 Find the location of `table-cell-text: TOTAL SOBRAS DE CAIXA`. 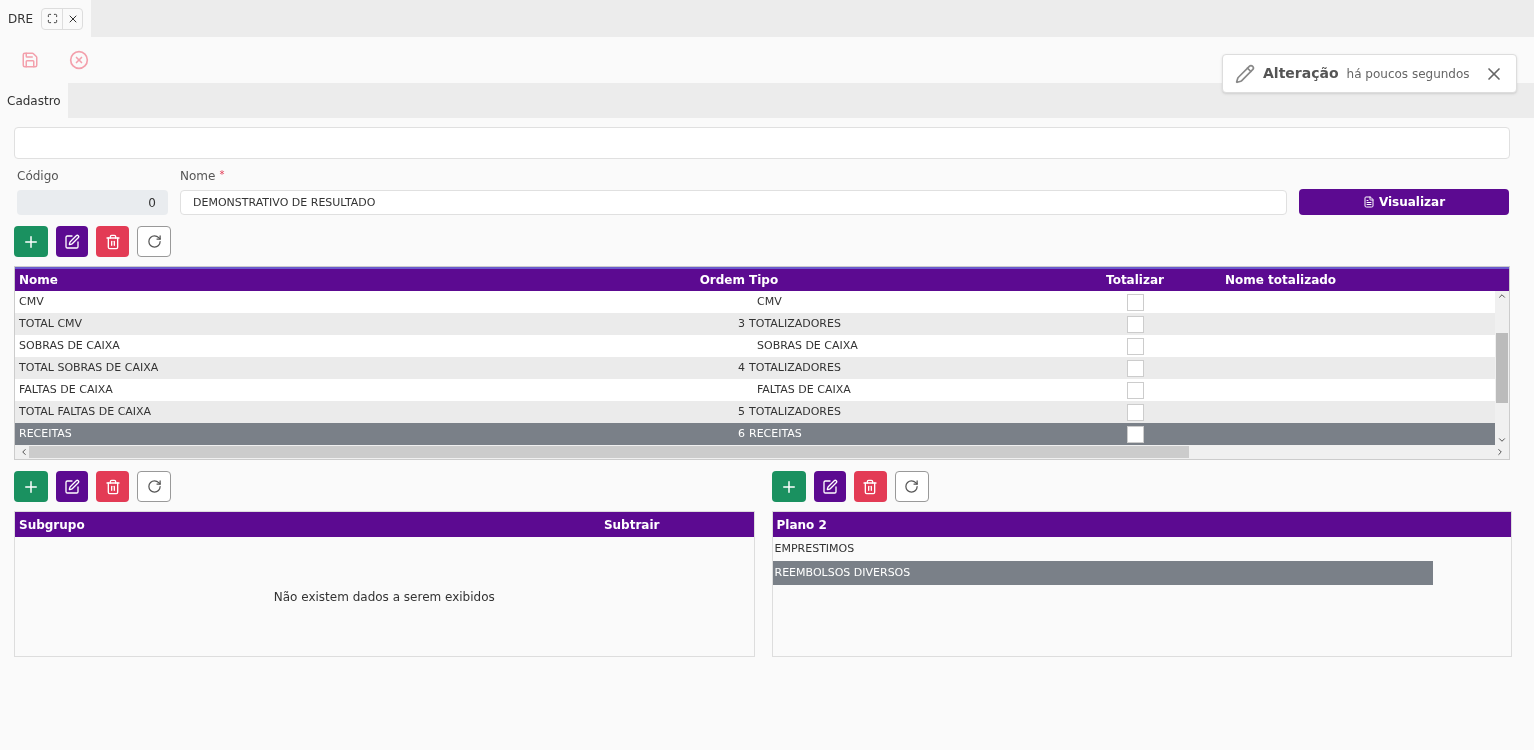

table-cell-text: TOTAL SOBRAS DE CAIXA is located at coordinates (89, 367).